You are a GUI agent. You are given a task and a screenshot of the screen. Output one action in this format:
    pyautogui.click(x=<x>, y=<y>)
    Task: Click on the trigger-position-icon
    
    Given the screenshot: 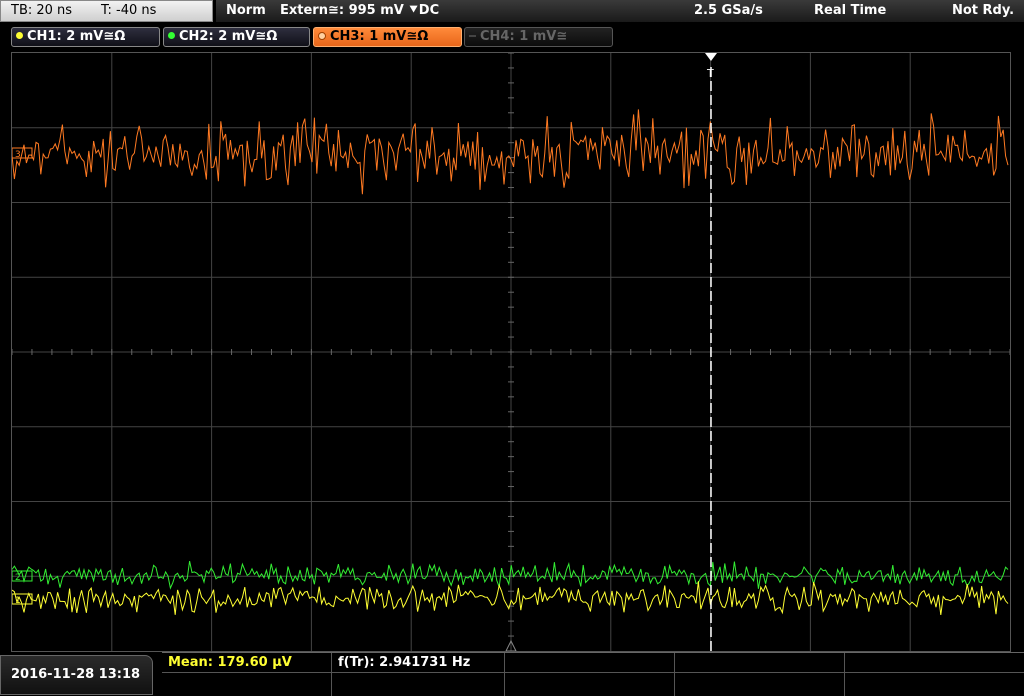 What is the action you would take?
    pyautogui.click(x=711, y=57)
    